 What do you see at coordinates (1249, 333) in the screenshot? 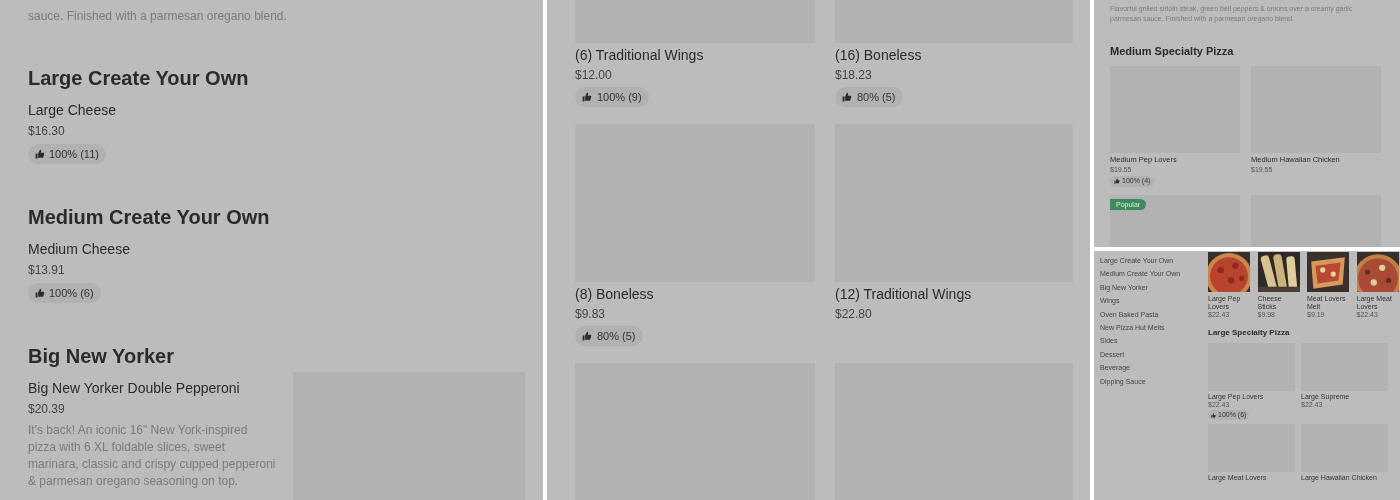
I see `section-heading: Large Specialty Pizza` at bounding box center [1249, 333].